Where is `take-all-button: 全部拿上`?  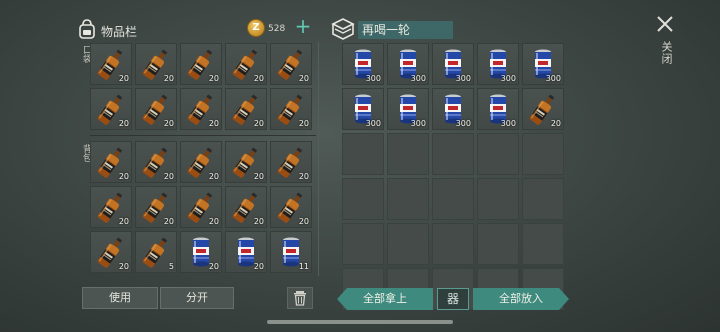 take-all-button: 全部拿上 is located at coordinates (385, 299).